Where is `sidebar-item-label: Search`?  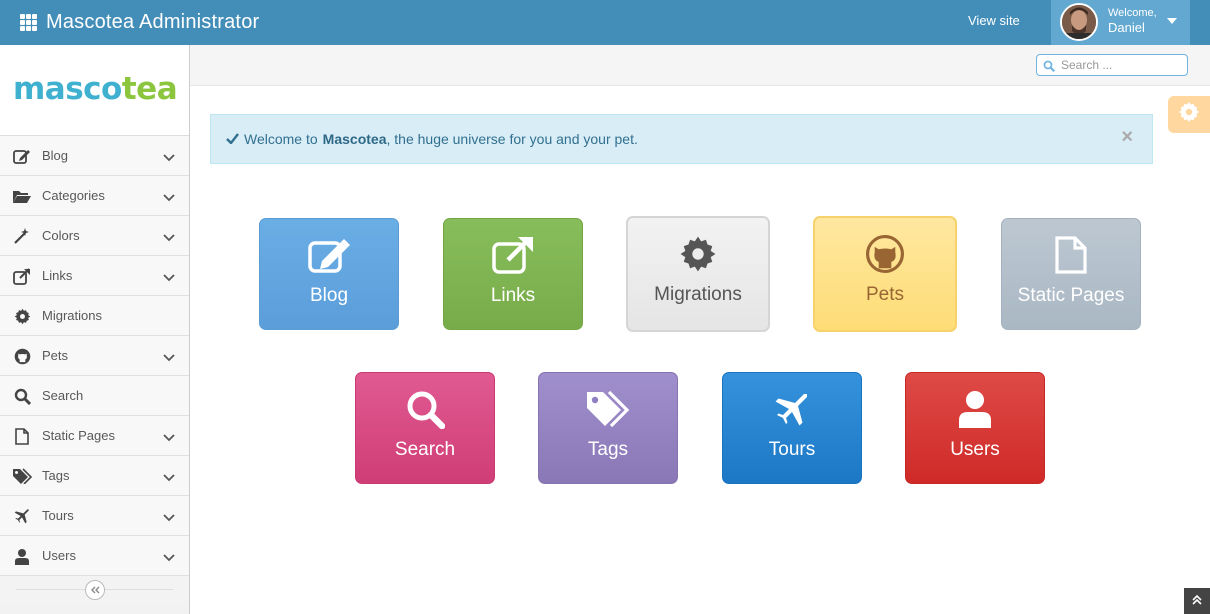 sidebar-item-label: Search is located at coordinates (63, 395).